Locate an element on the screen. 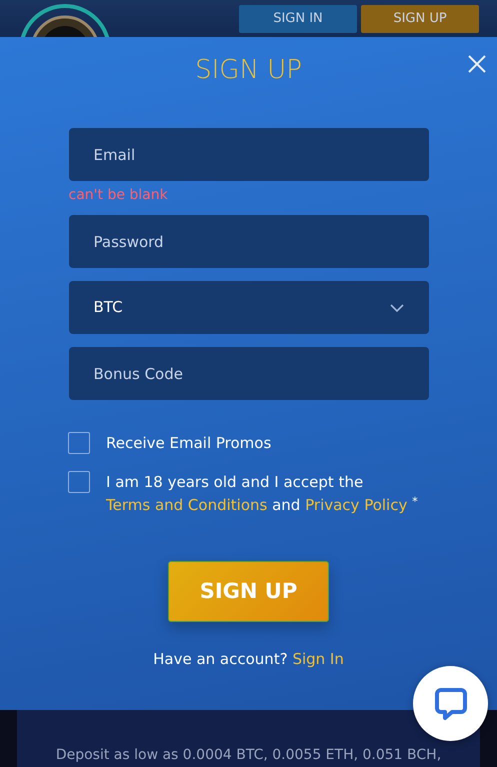  sign-in-link: Sign In is located at coordinates (318, 659).